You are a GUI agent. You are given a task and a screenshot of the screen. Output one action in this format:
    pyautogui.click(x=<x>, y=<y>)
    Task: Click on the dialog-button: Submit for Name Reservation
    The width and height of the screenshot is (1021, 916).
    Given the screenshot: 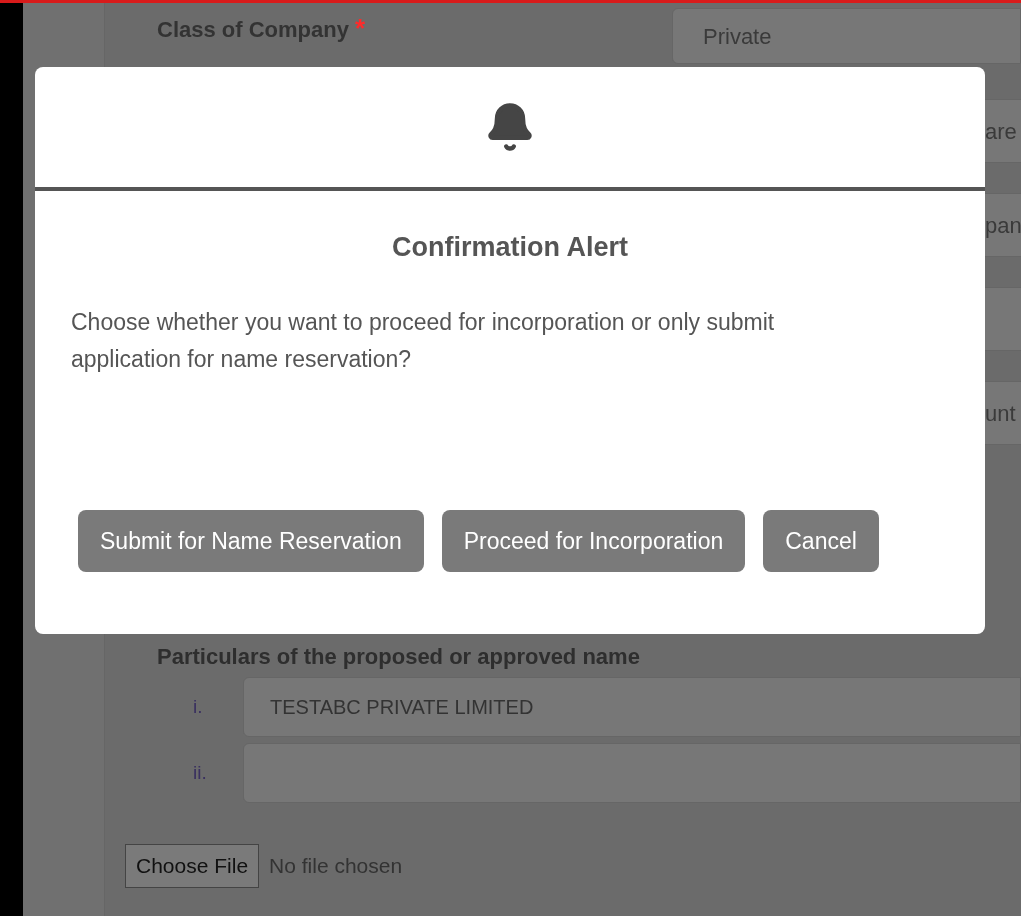 What is the action you would take?
    pyautogui.click(x=251, y=541)
    